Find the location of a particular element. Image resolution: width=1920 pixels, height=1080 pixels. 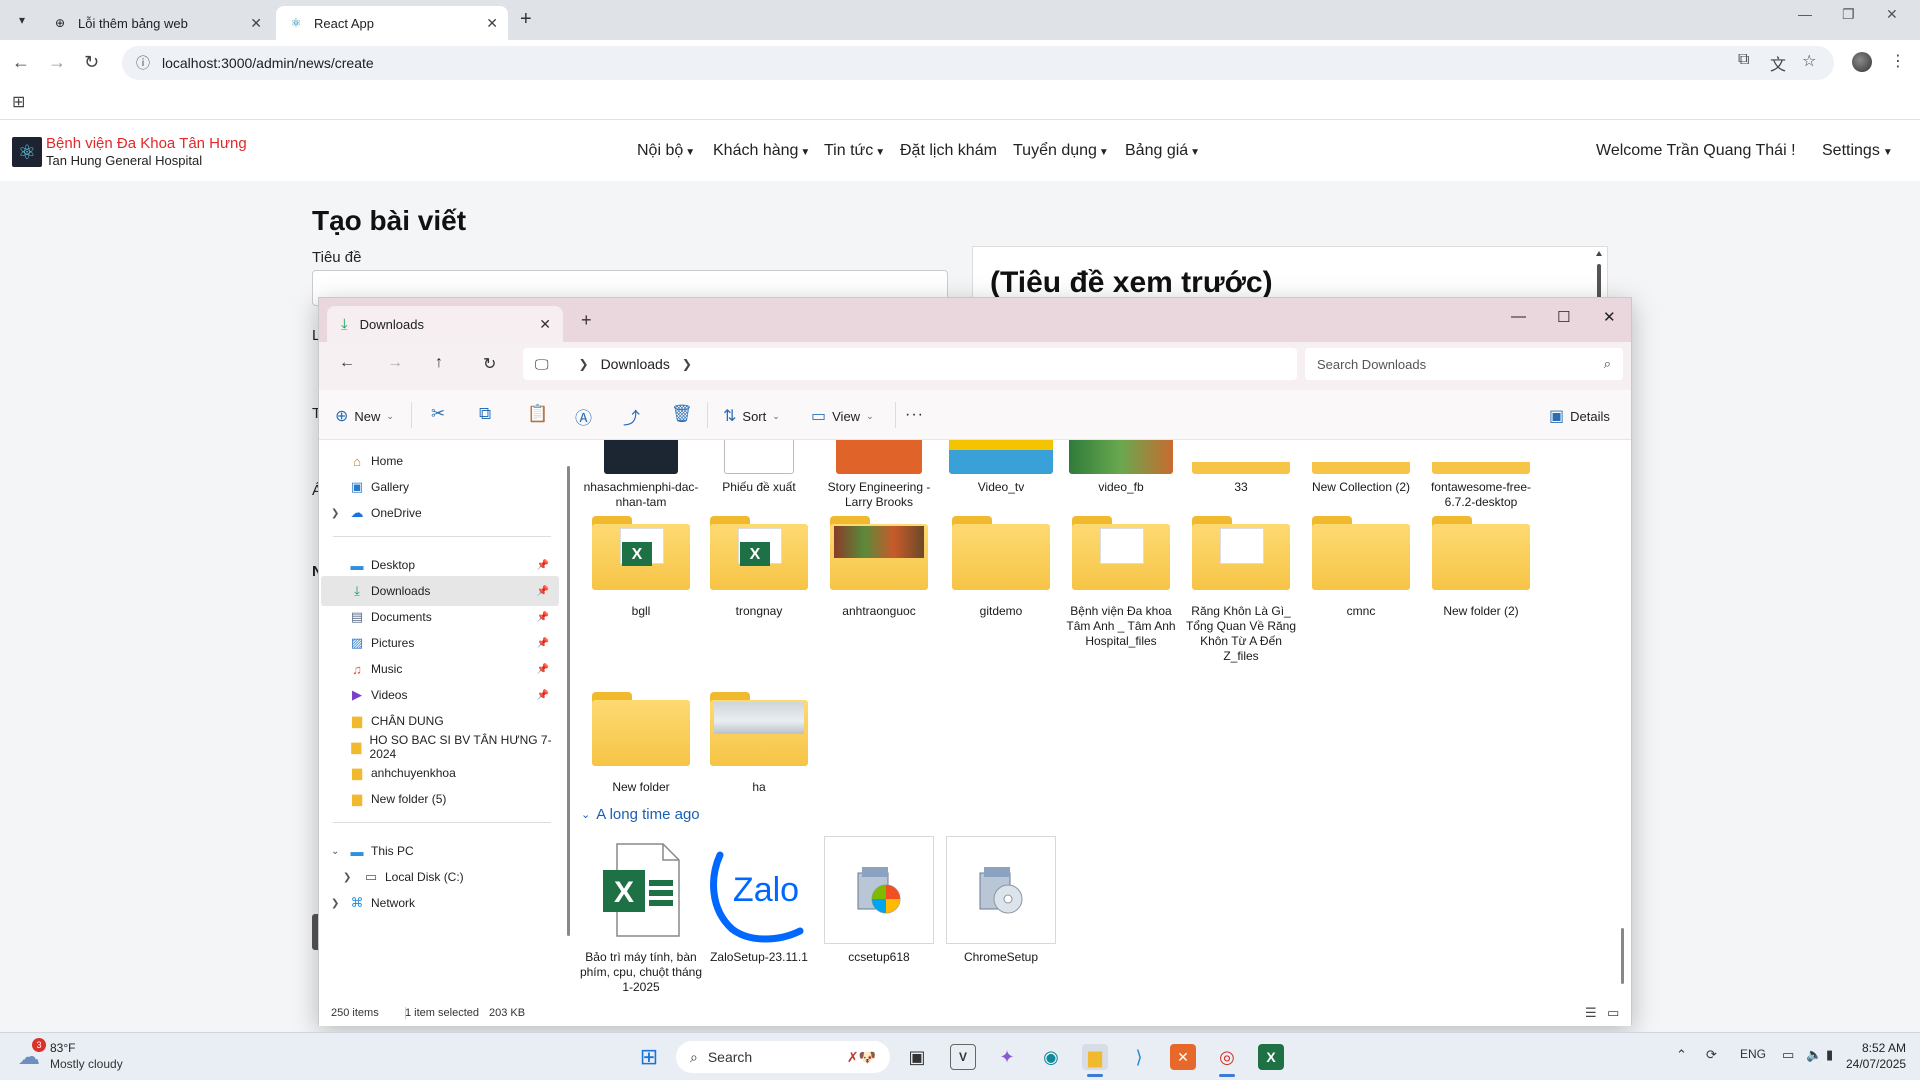

delete-icon: 🗑 is located at coordinates (682, 414).